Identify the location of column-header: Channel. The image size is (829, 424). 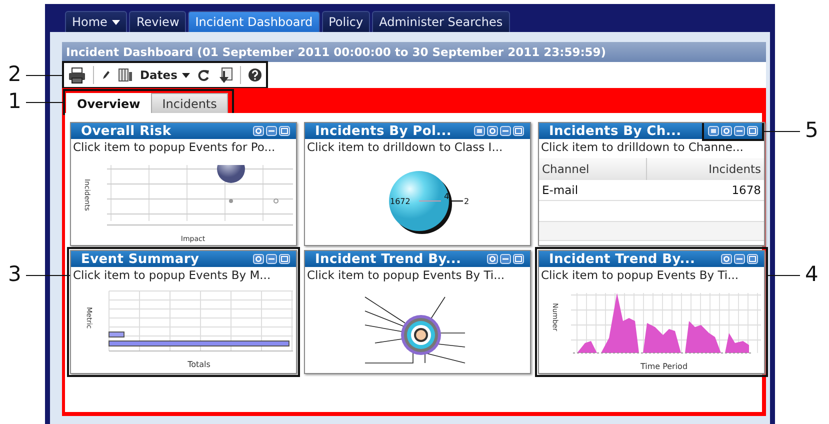
(592, 169).